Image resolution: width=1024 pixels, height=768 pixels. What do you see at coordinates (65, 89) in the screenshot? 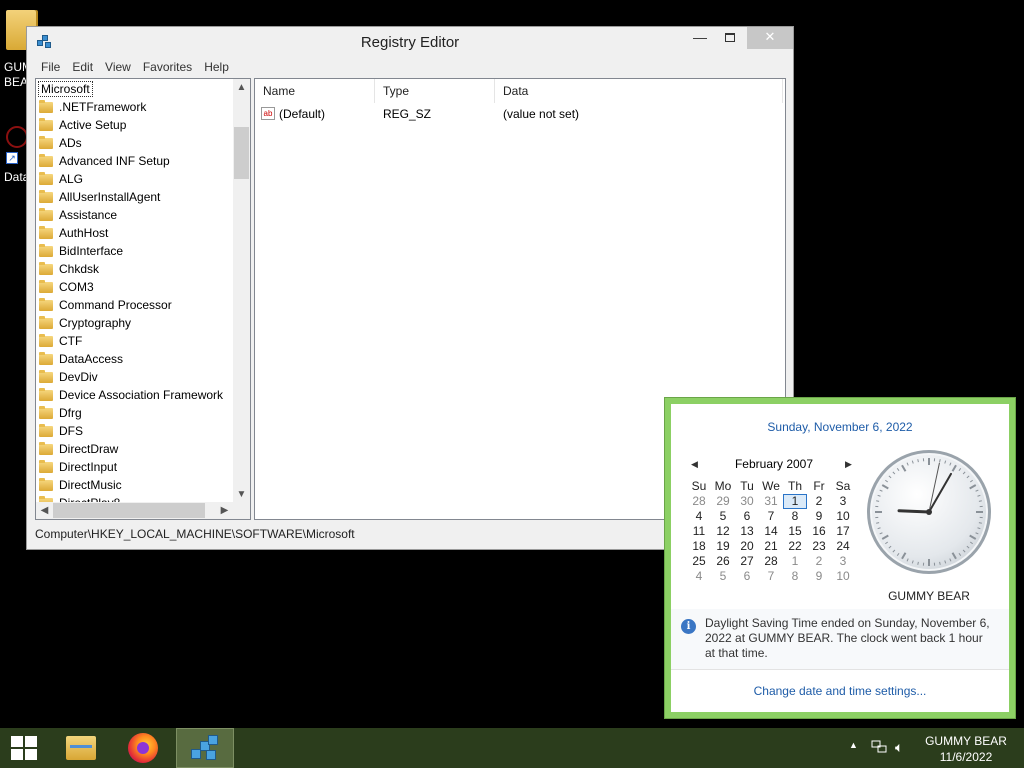
I see `tree-root-key: Microsoft` at bounding box center [65, 89].